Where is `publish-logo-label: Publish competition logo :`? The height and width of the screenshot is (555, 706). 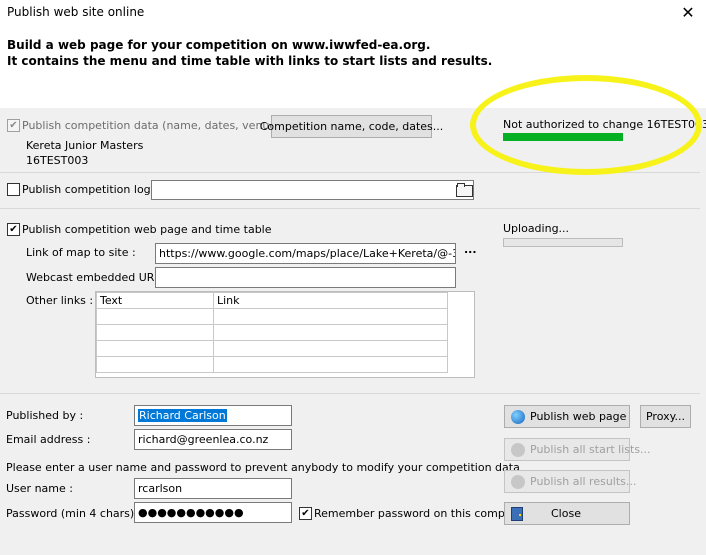 publish-logo-label: Publish competition logo : is located at coordinates (93, 189).